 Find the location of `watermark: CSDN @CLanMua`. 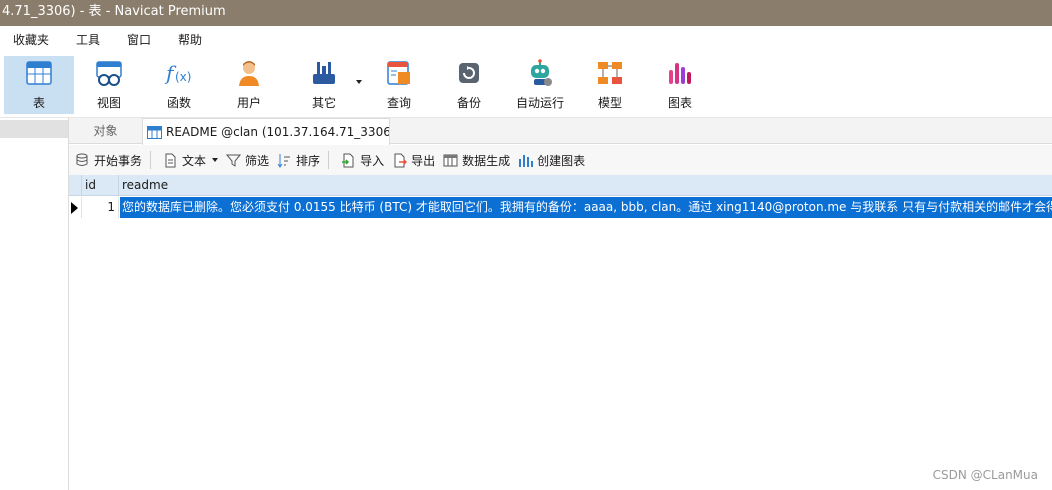

watermark: CSDN @CLanMua is located at coordinates (985, 475).